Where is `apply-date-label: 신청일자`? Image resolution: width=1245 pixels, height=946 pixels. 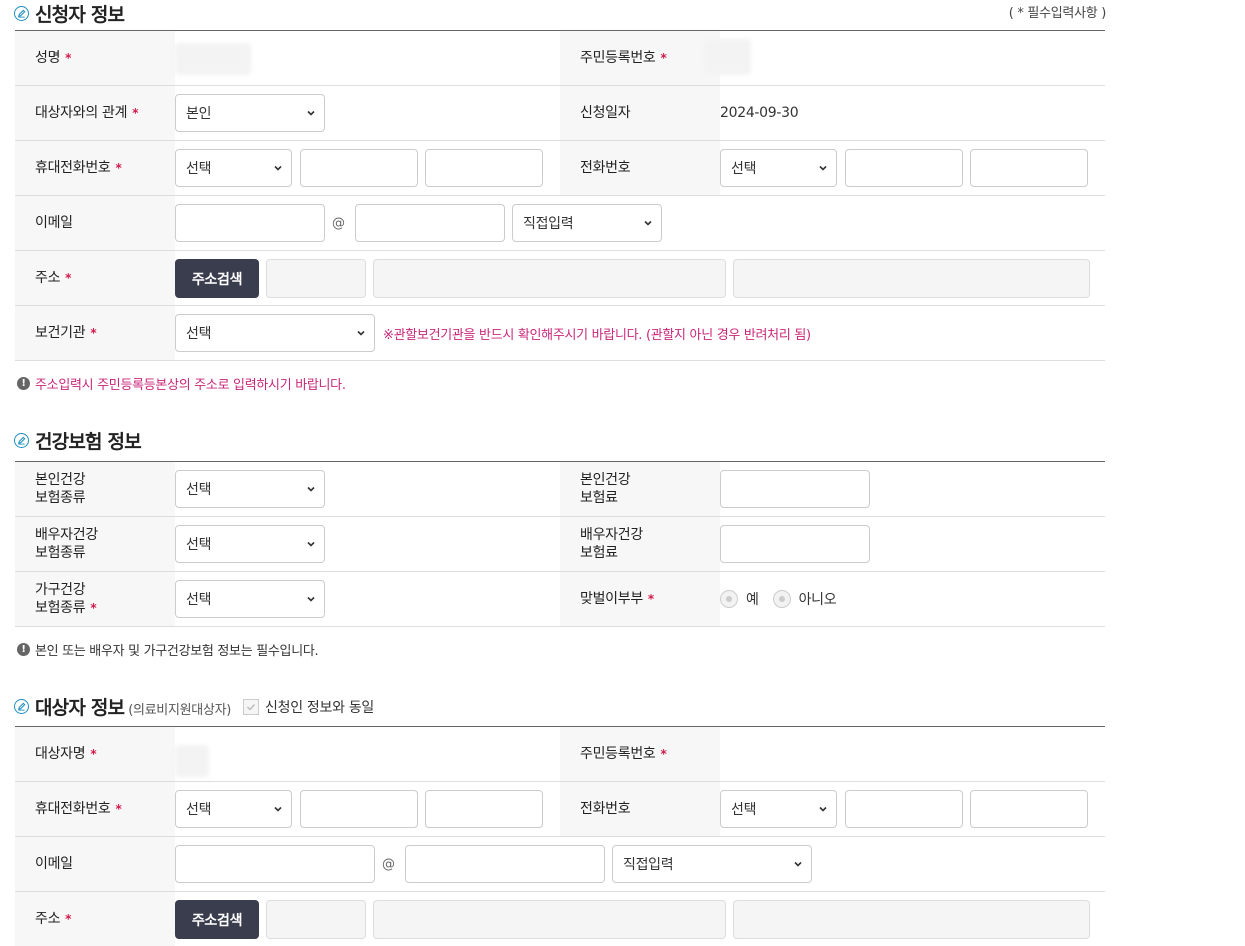 apply-date-label: 신청일자 is located at coordinates (640, 113).